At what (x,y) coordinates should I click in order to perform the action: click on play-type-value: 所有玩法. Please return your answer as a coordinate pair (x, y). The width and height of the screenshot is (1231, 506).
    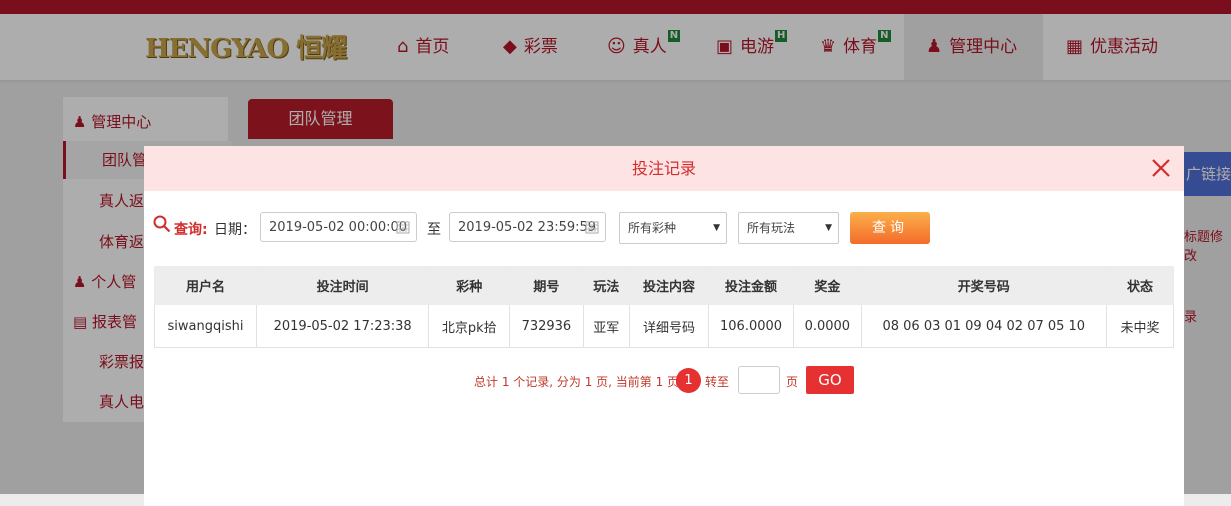
    Looking at the image, I should click on (771, 228).